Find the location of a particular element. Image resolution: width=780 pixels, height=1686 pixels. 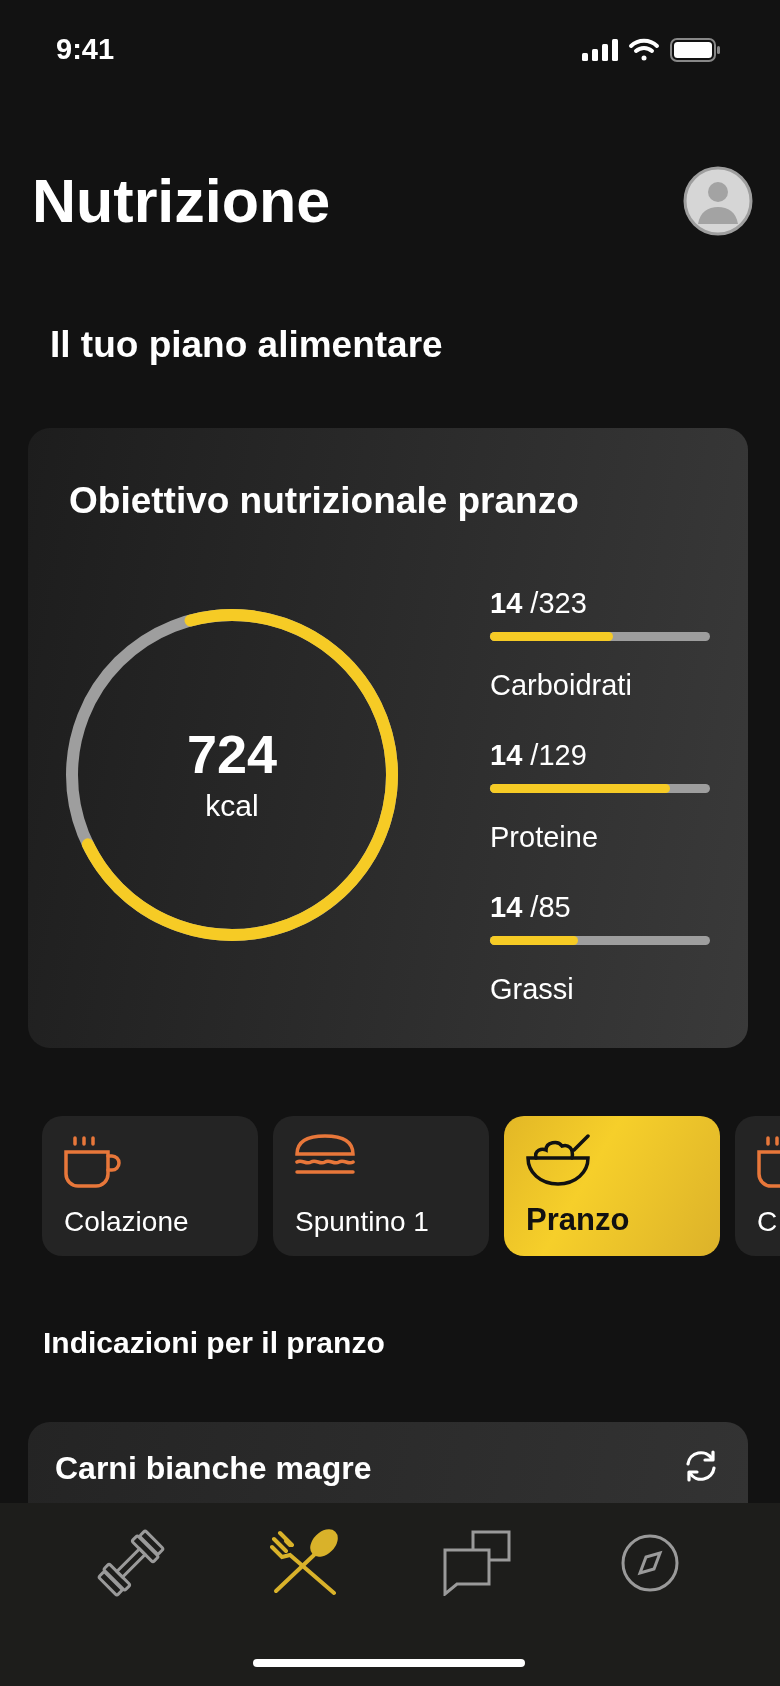

food-name: Carni bianche magre is located at coordinates (213, 1468).